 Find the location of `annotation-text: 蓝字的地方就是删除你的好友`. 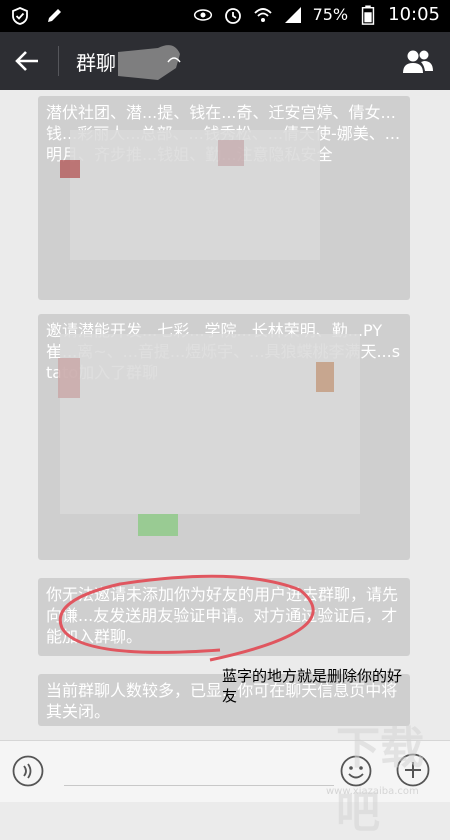

annotation-text: 蓝字的地方就是删除你的好友 is located at coordinates (312, 686).